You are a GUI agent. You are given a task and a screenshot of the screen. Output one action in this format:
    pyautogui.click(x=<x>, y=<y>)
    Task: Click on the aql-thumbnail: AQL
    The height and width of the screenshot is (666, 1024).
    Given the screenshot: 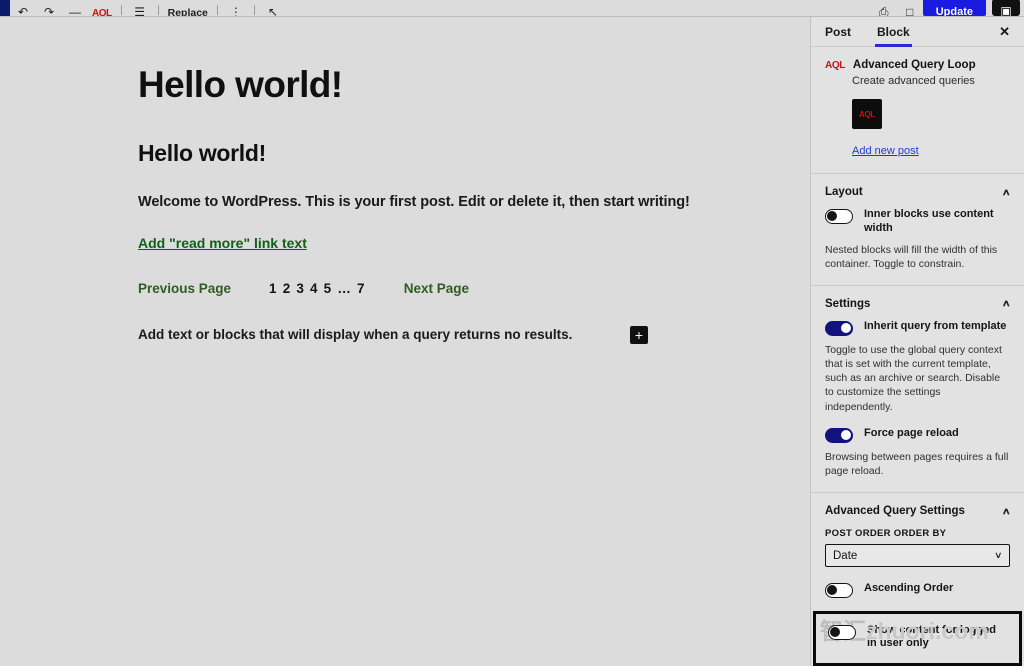 What is the action you would take?
    pyautogui.click(x=867, y=114)
    